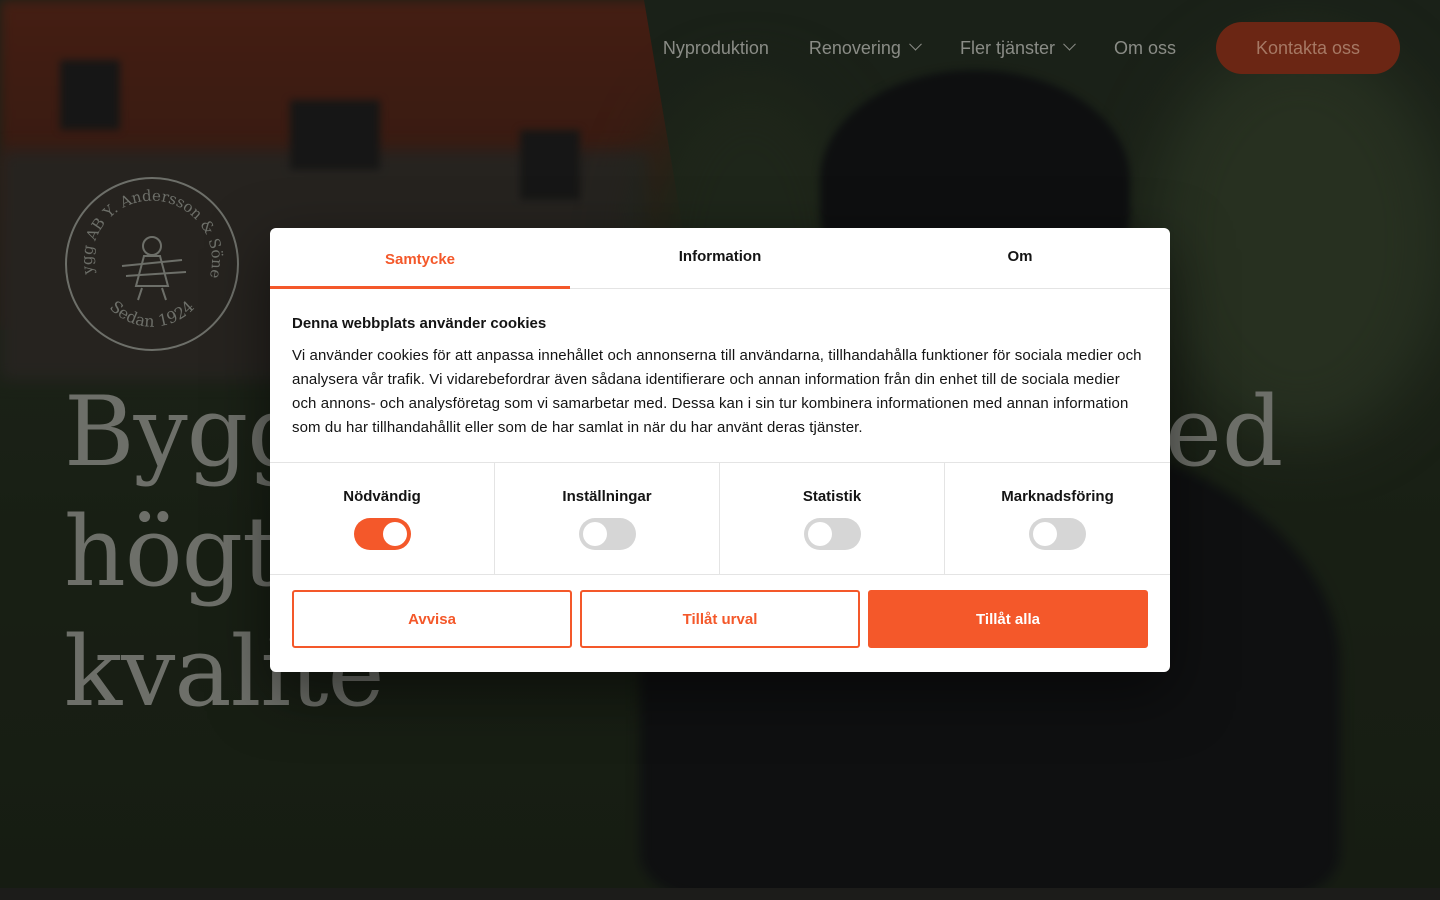  I want to click on nav-item-renovering: Renovering, so click(865, 48).